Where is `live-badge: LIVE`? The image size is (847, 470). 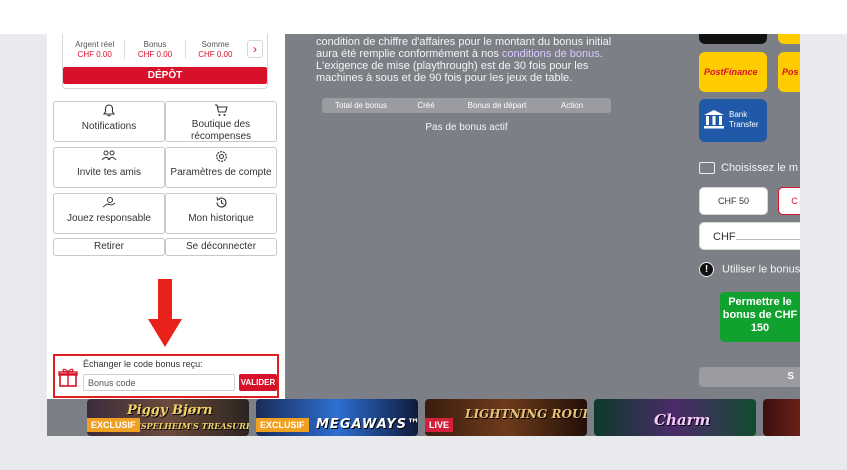
live-badge: LIVE is located at coordinates (439, 425).